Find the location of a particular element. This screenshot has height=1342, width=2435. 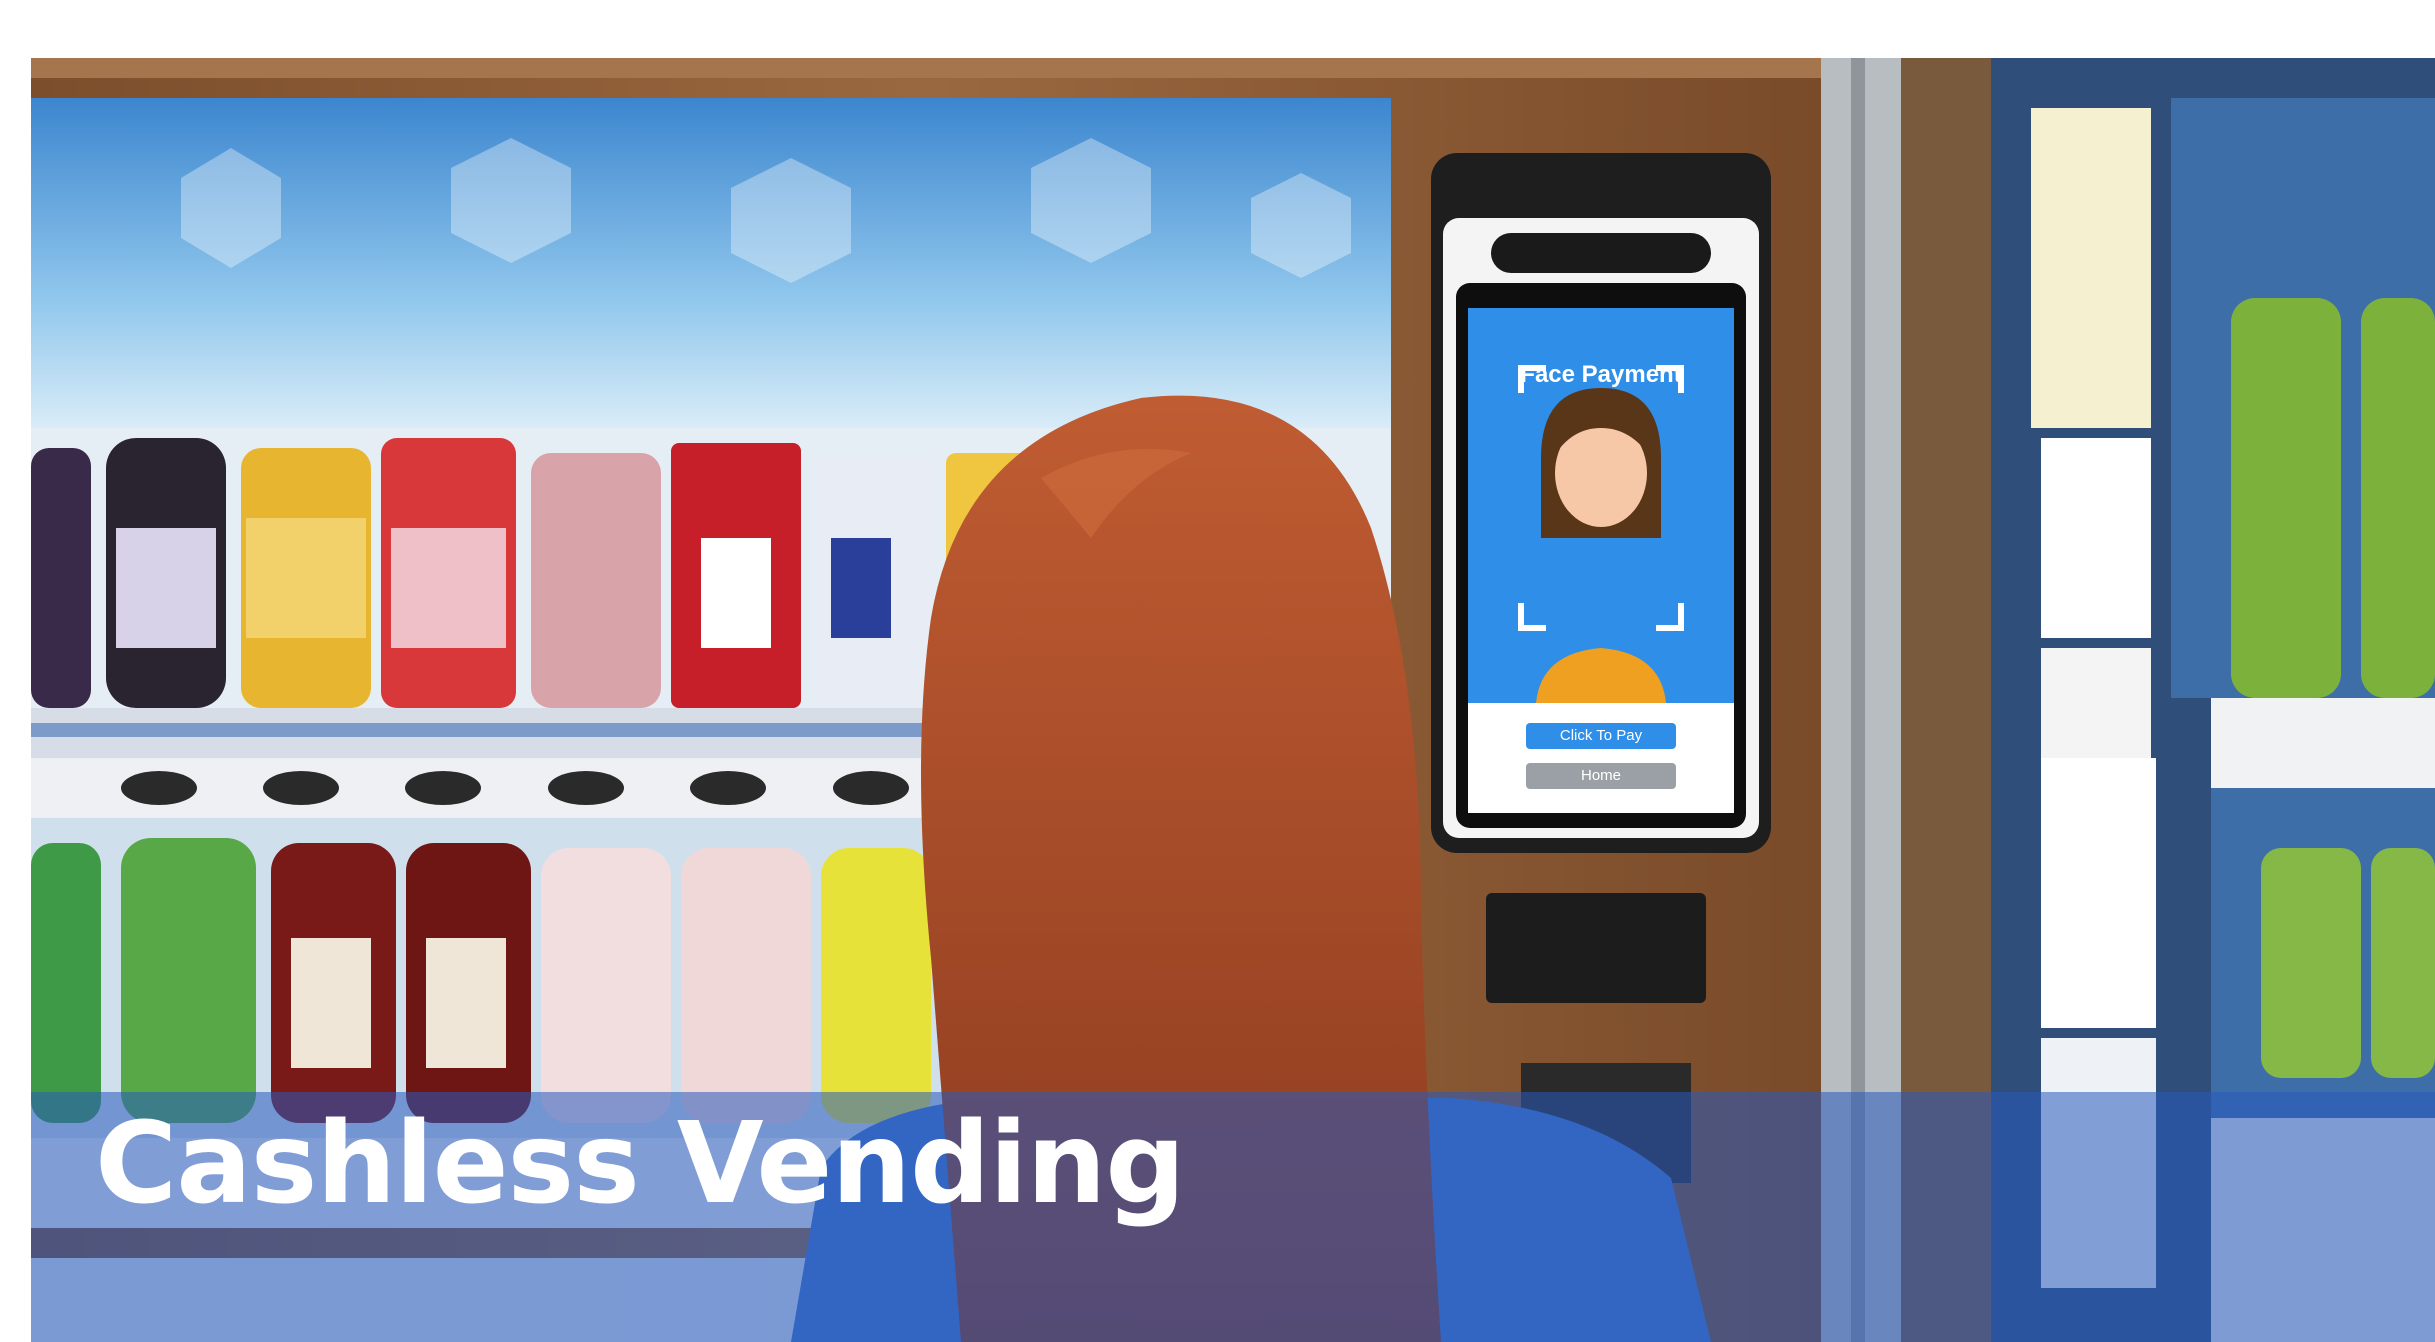

caption-title: Cashless Vending is located at coordinates (640, 1164).